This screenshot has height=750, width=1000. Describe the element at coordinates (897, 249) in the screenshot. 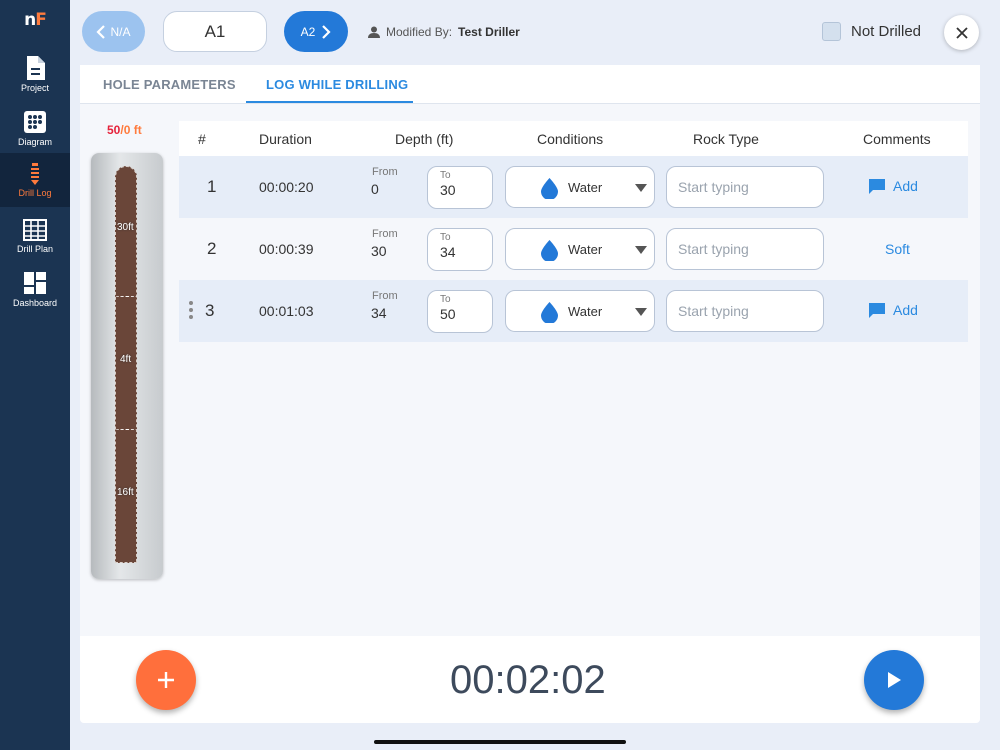

I see `comment-text: Soft` at that location.